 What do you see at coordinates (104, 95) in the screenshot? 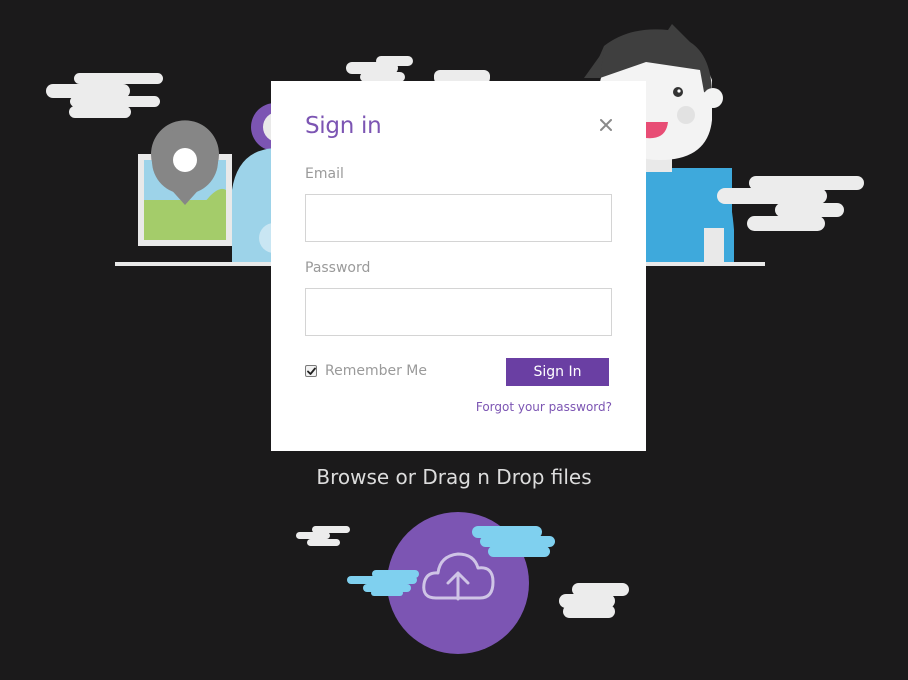
I see `cloud-top-left` at bounding box center [104, 95].